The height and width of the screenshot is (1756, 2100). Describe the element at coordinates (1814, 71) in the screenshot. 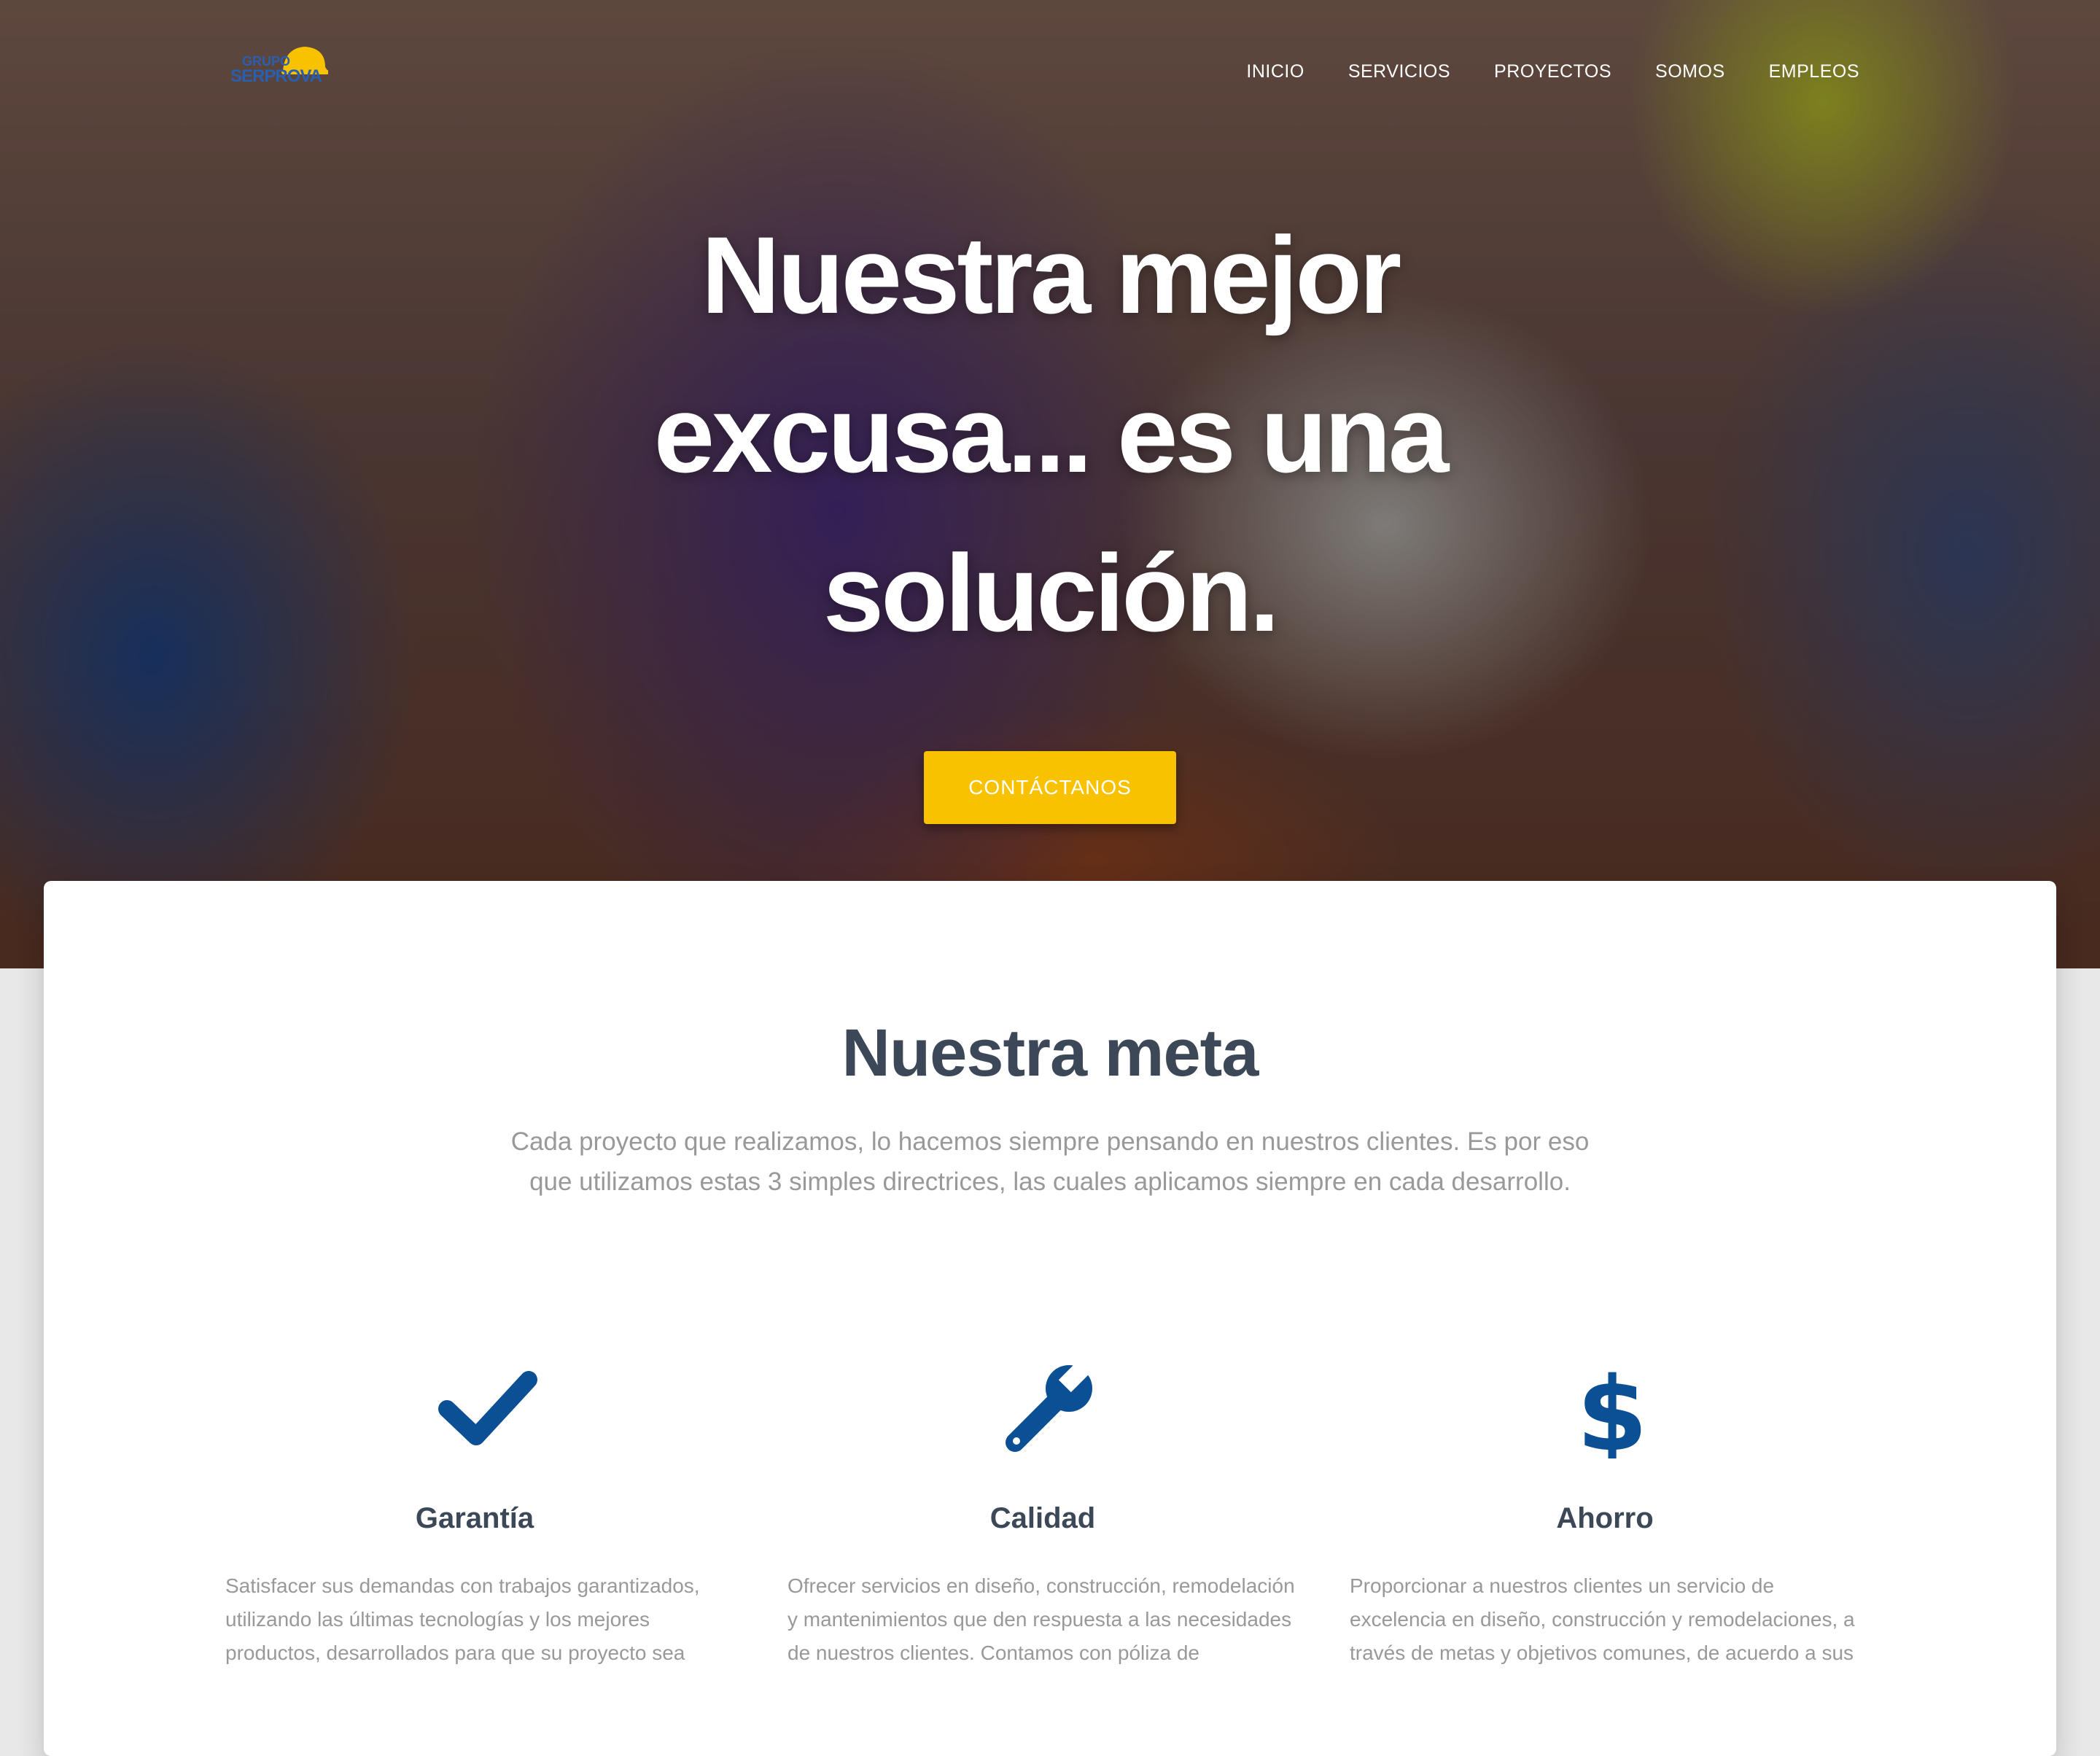

I see `nav-item-empleos: EMPLEOS` at that location.